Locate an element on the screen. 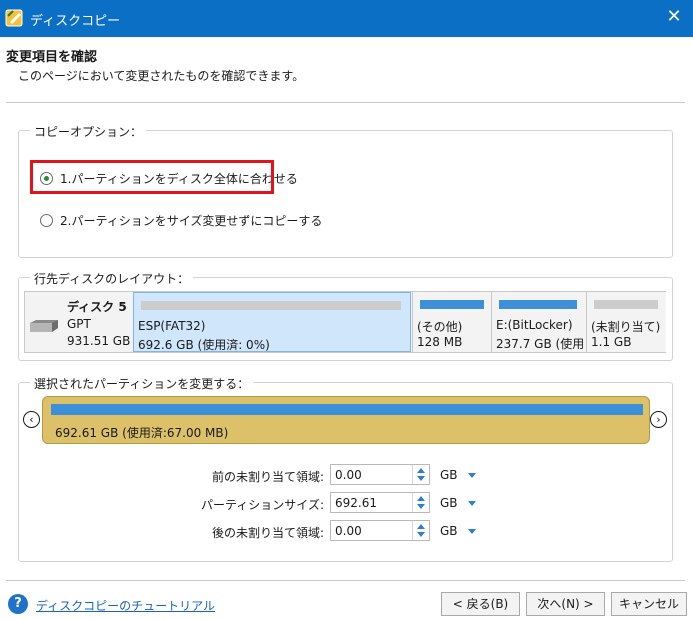 The image size is (693, 619). partition-other: (その他) 128 MB is located at coordinates (451, 322).